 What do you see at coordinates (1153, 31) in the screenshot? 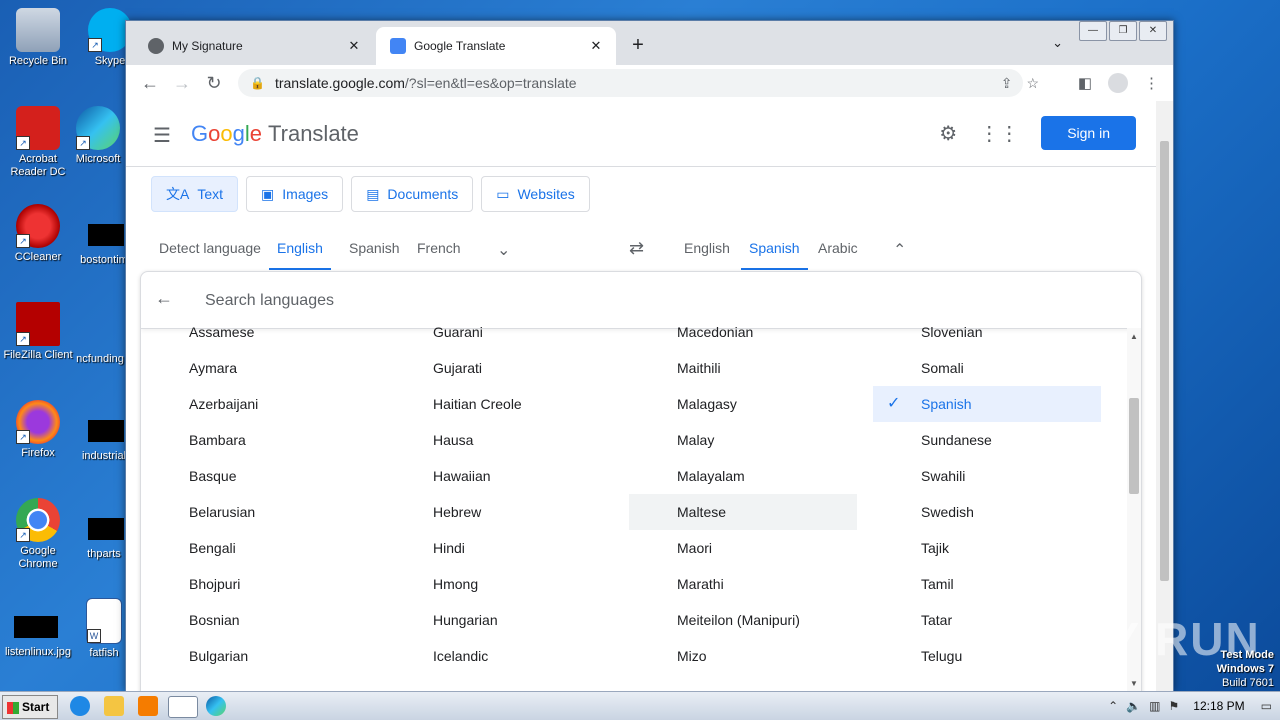
I see `close-window-icon: ✕` at bounding box center [1153, 31].